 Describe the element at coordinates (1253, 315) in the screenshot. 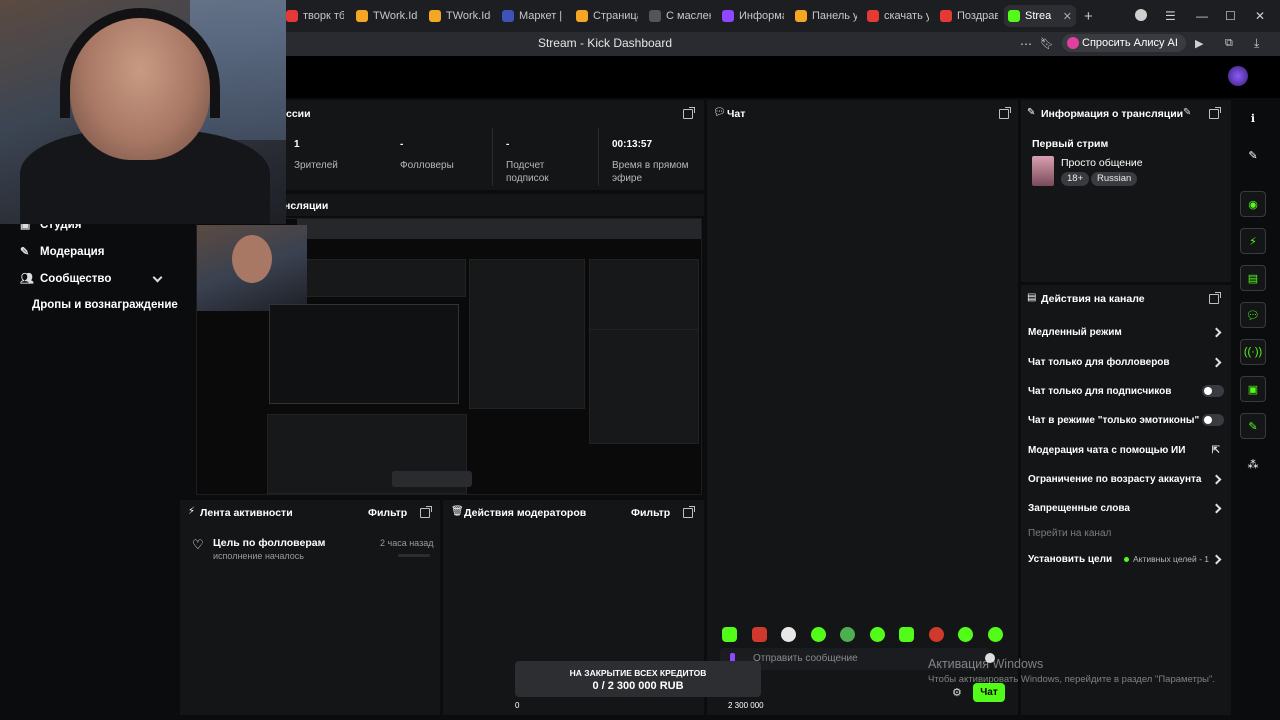

I see `chat-icon: 💬︎` at that location.